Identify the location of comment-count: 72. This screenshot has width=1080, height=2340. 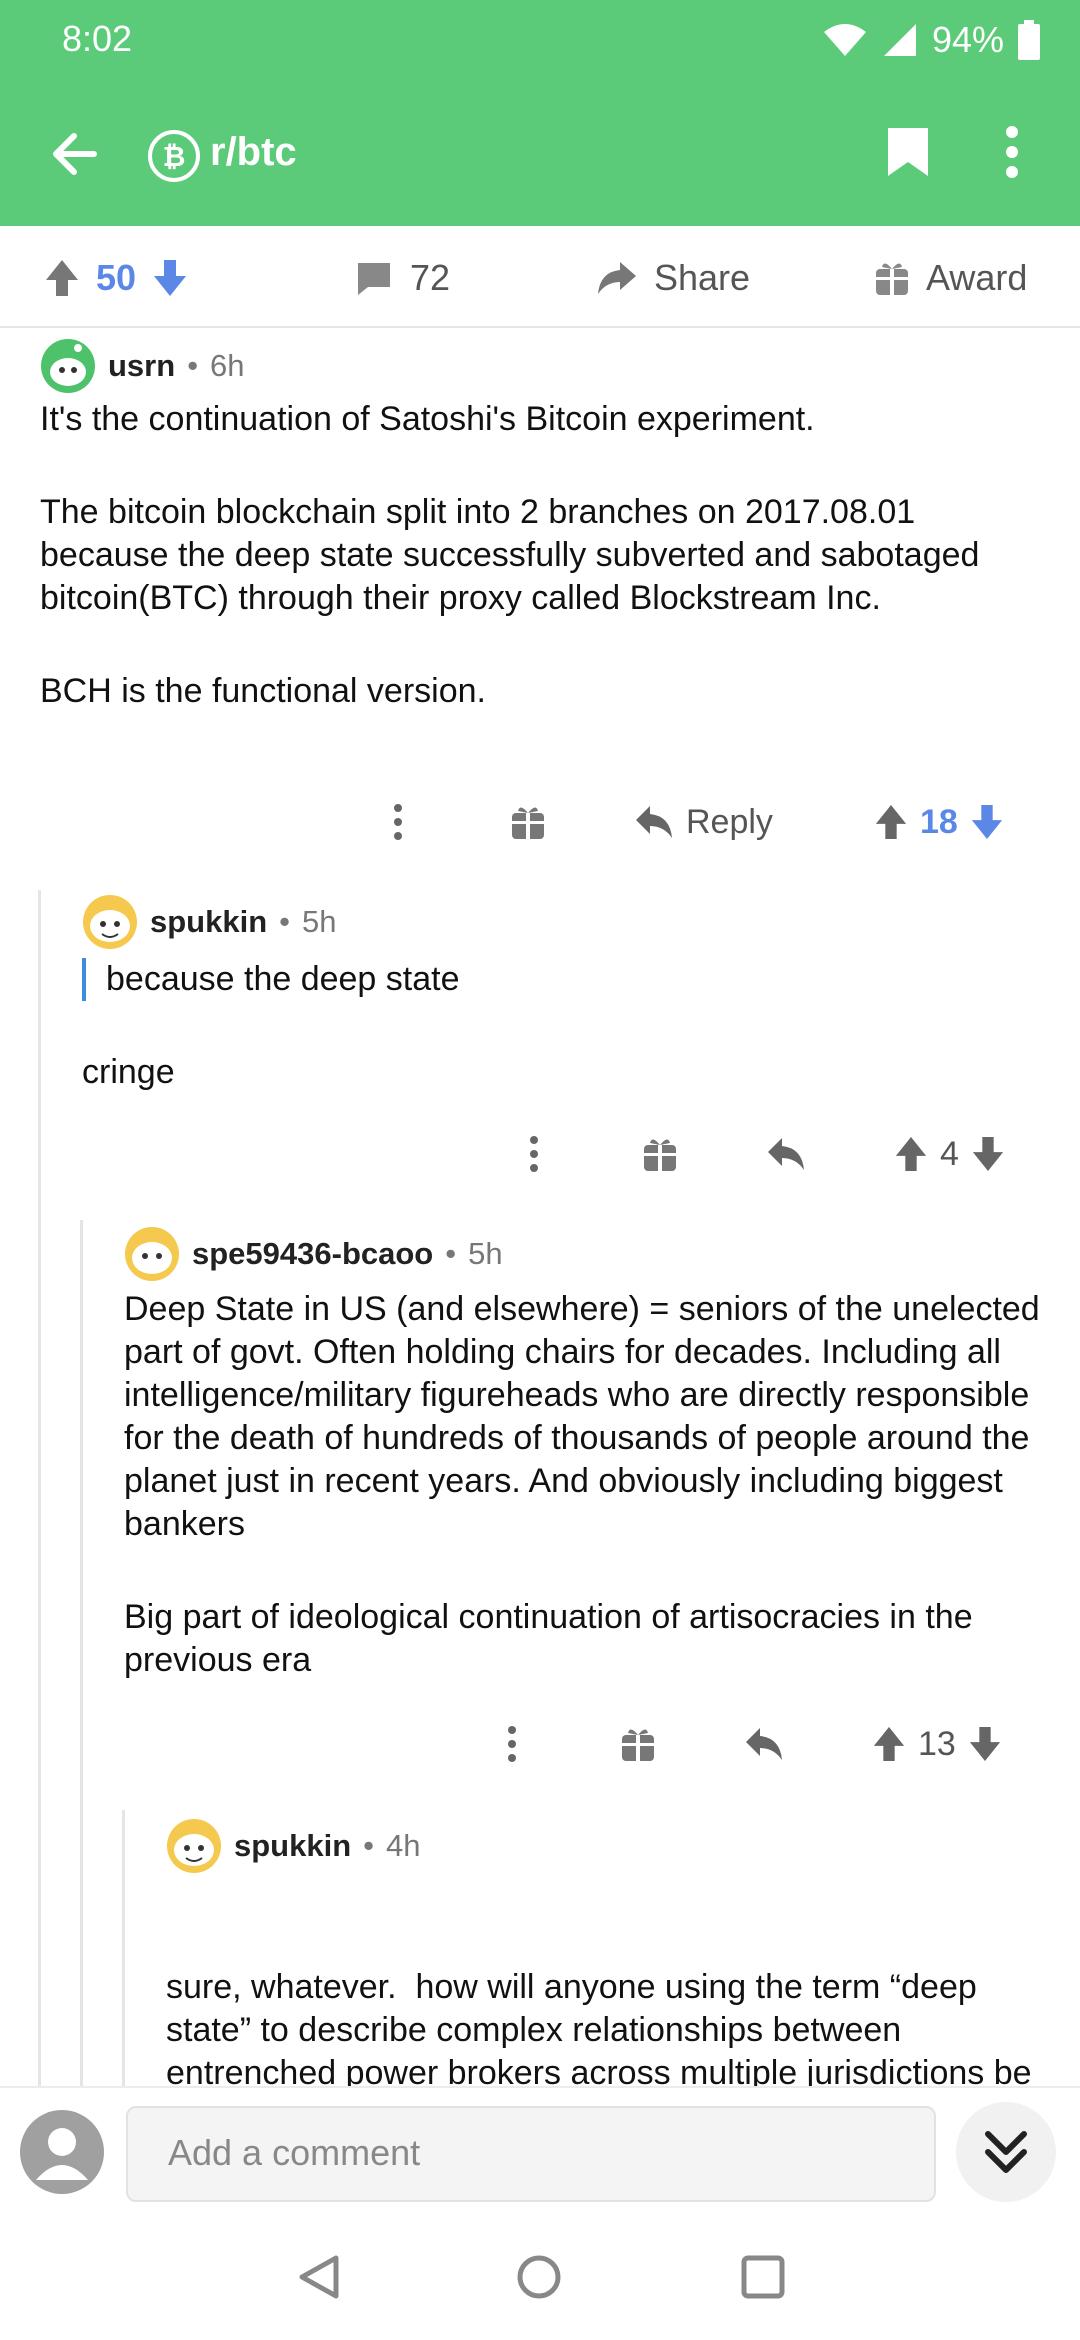
(430, 277).